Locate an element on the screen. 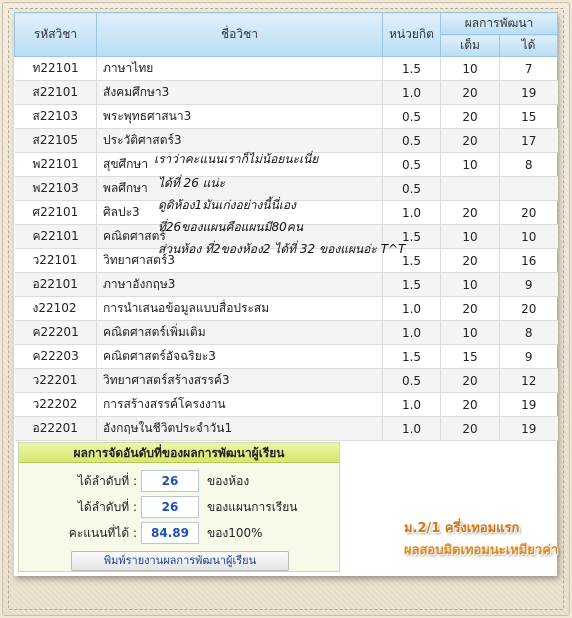 This screenshot has width=572, height=618. table-row: ส22101 สังคมศึกษา3 1.0 20 19 is located at coordinates (286, 92).